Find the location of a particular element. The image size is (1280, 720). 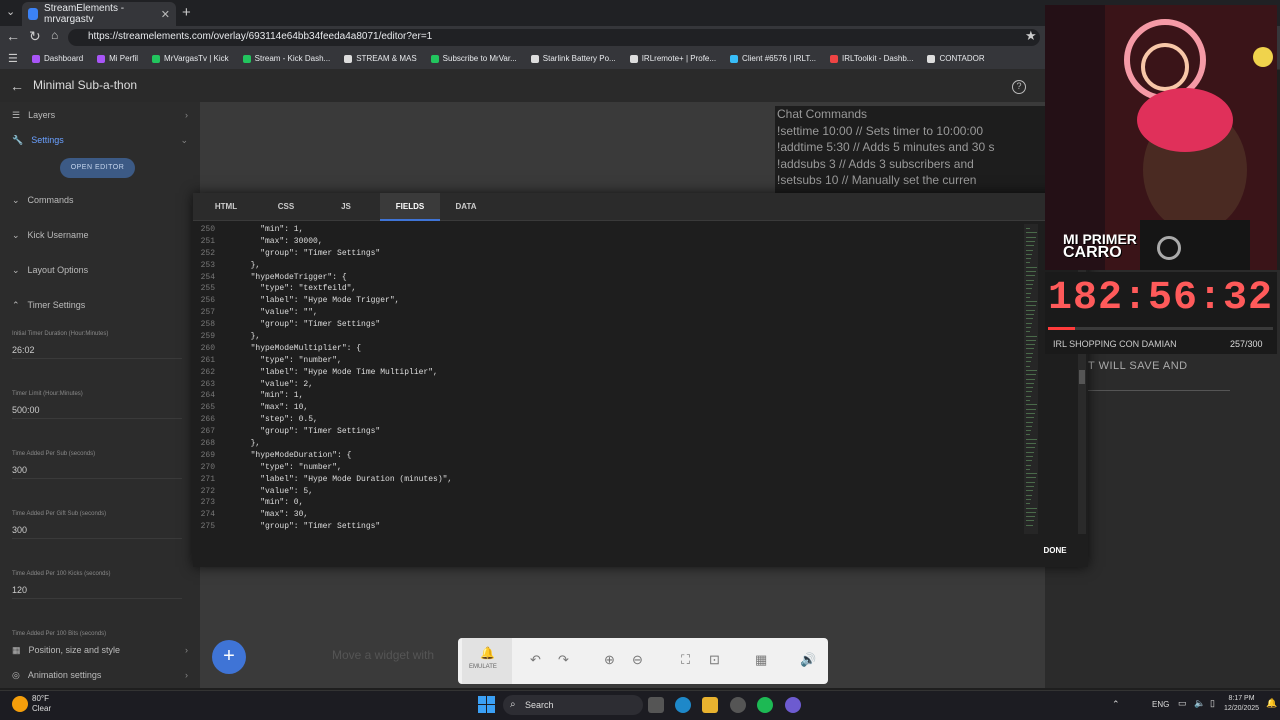

taskbar-clock: 8:17 PM 12/20/2025 is located at coordinates (1241, 704).